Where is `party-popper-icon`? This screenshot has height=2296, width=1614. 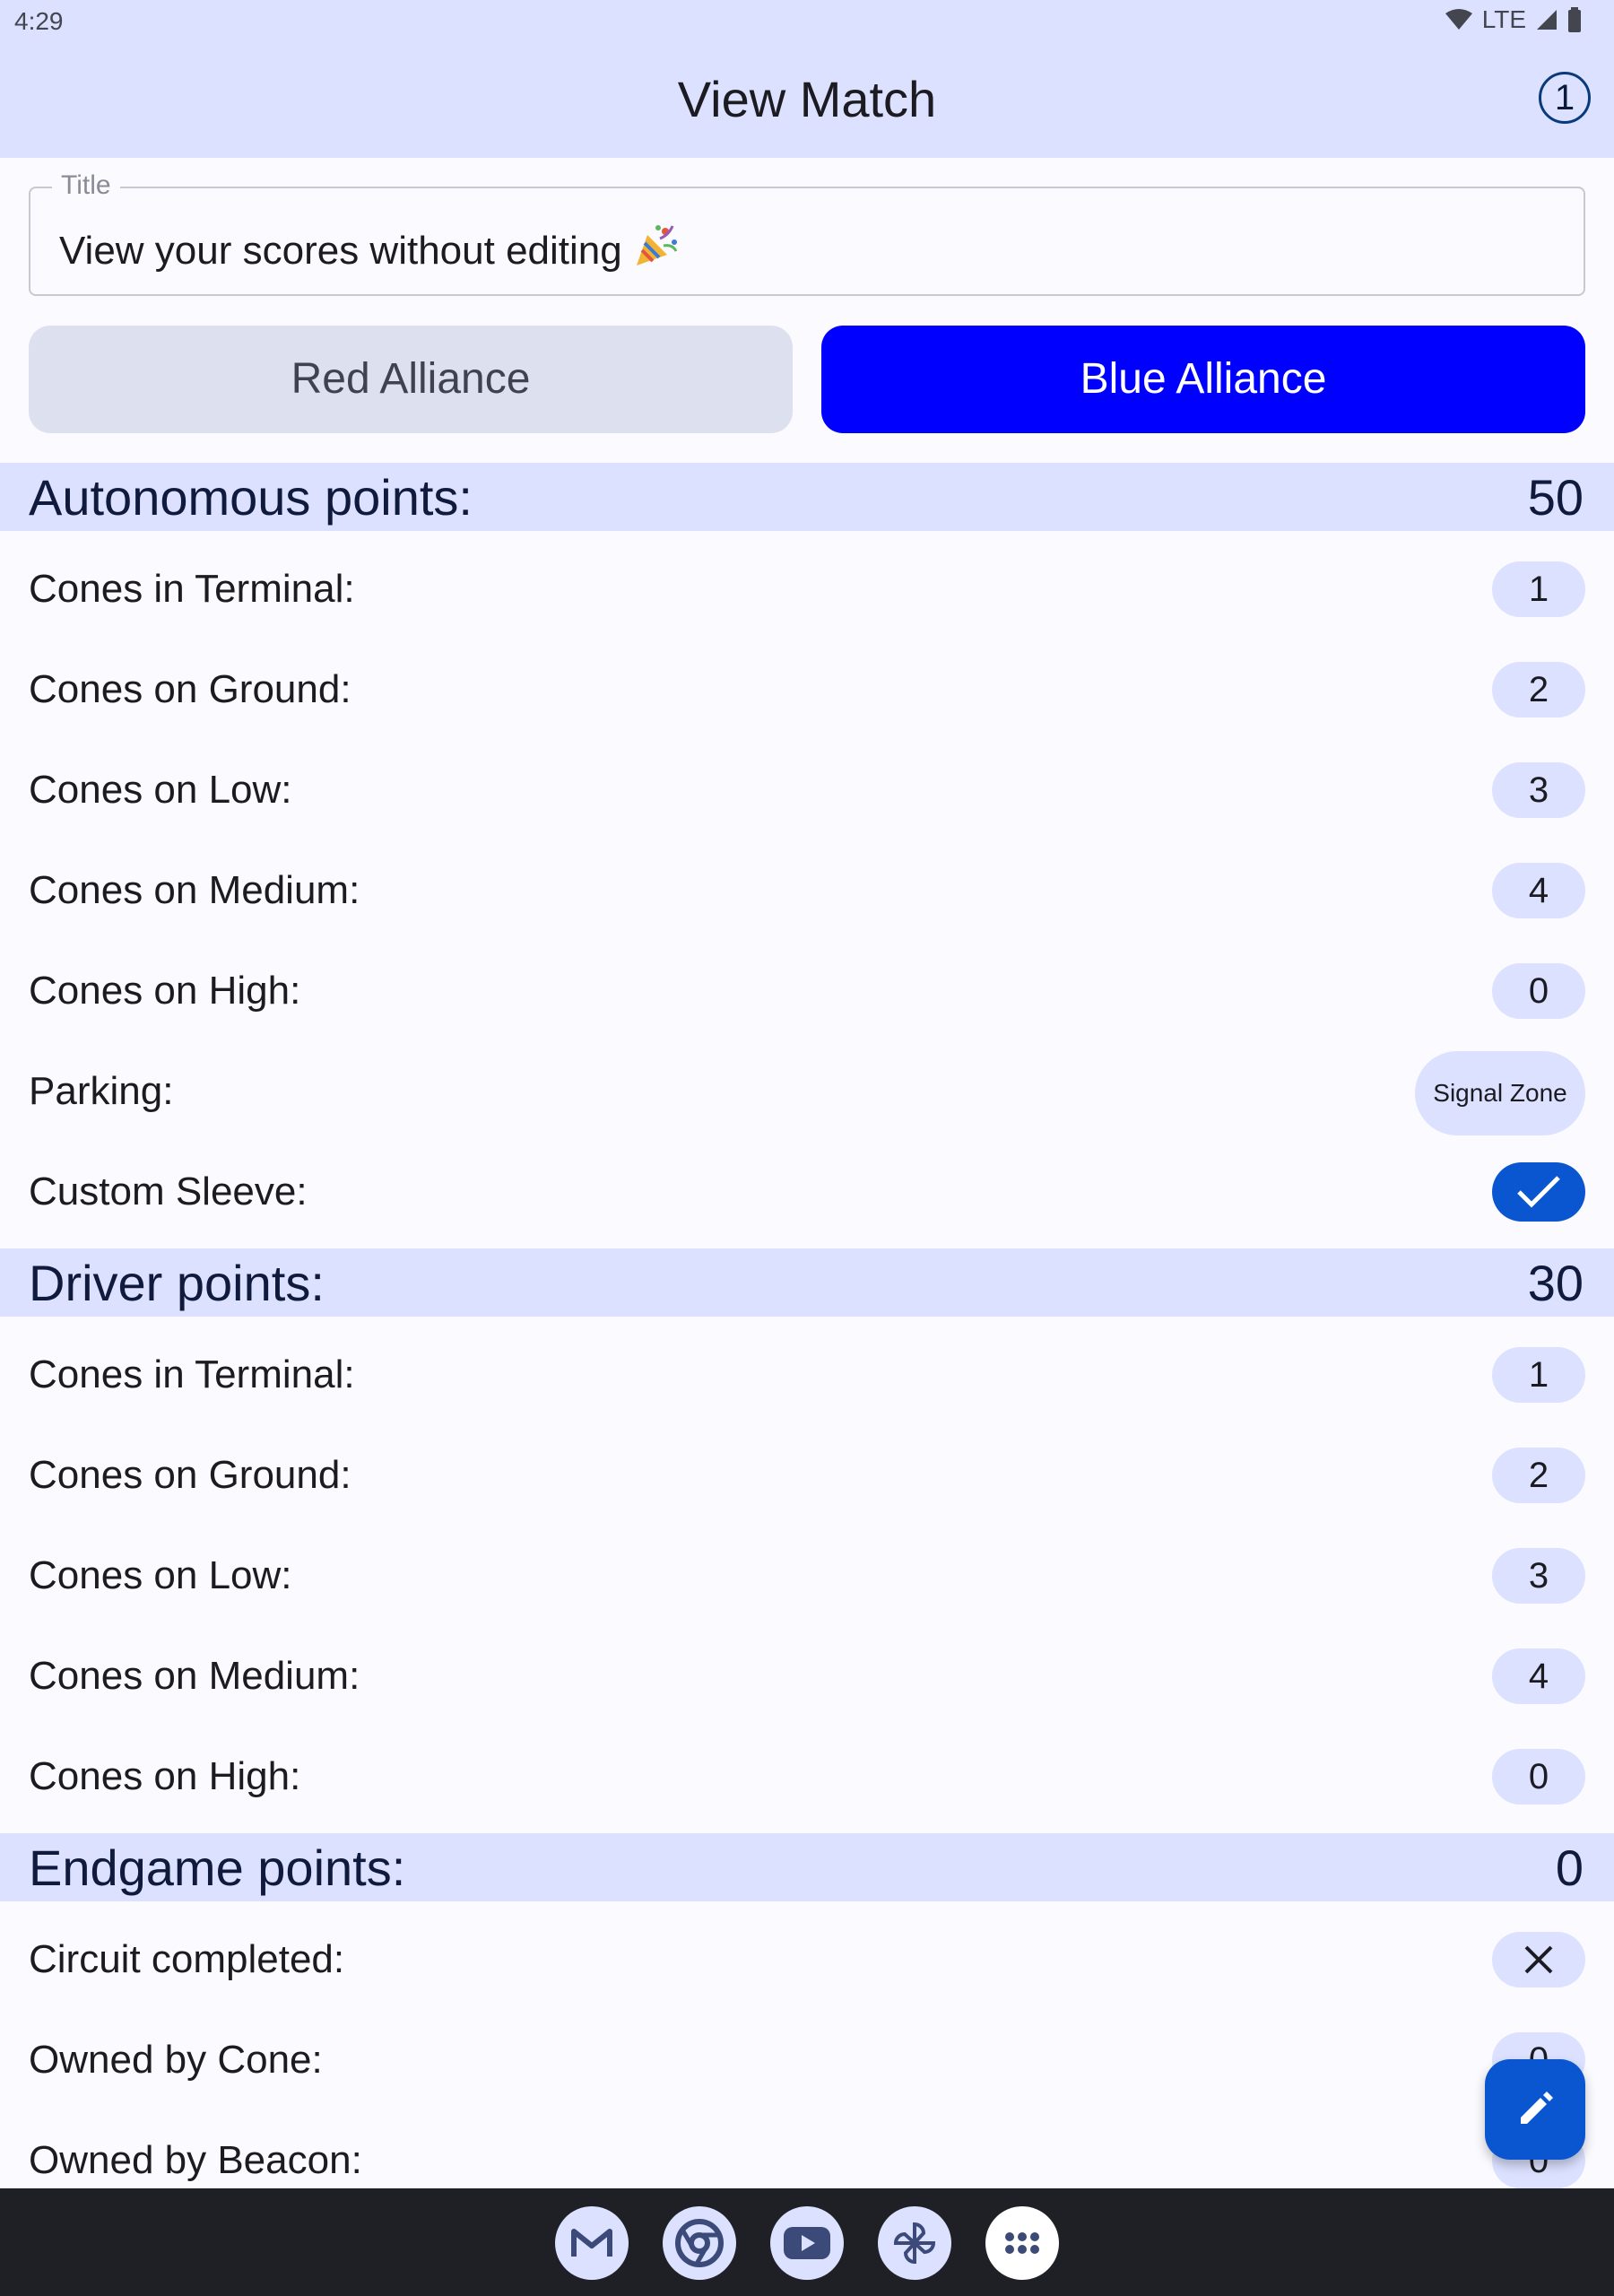 party-popper-icon is located at coordinates (656, 250).